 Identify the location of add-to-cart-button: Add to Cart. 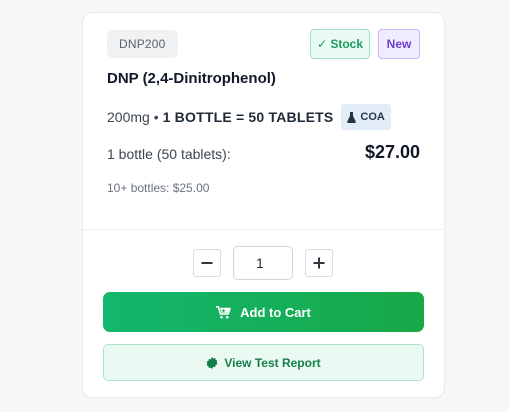
(263, 312).